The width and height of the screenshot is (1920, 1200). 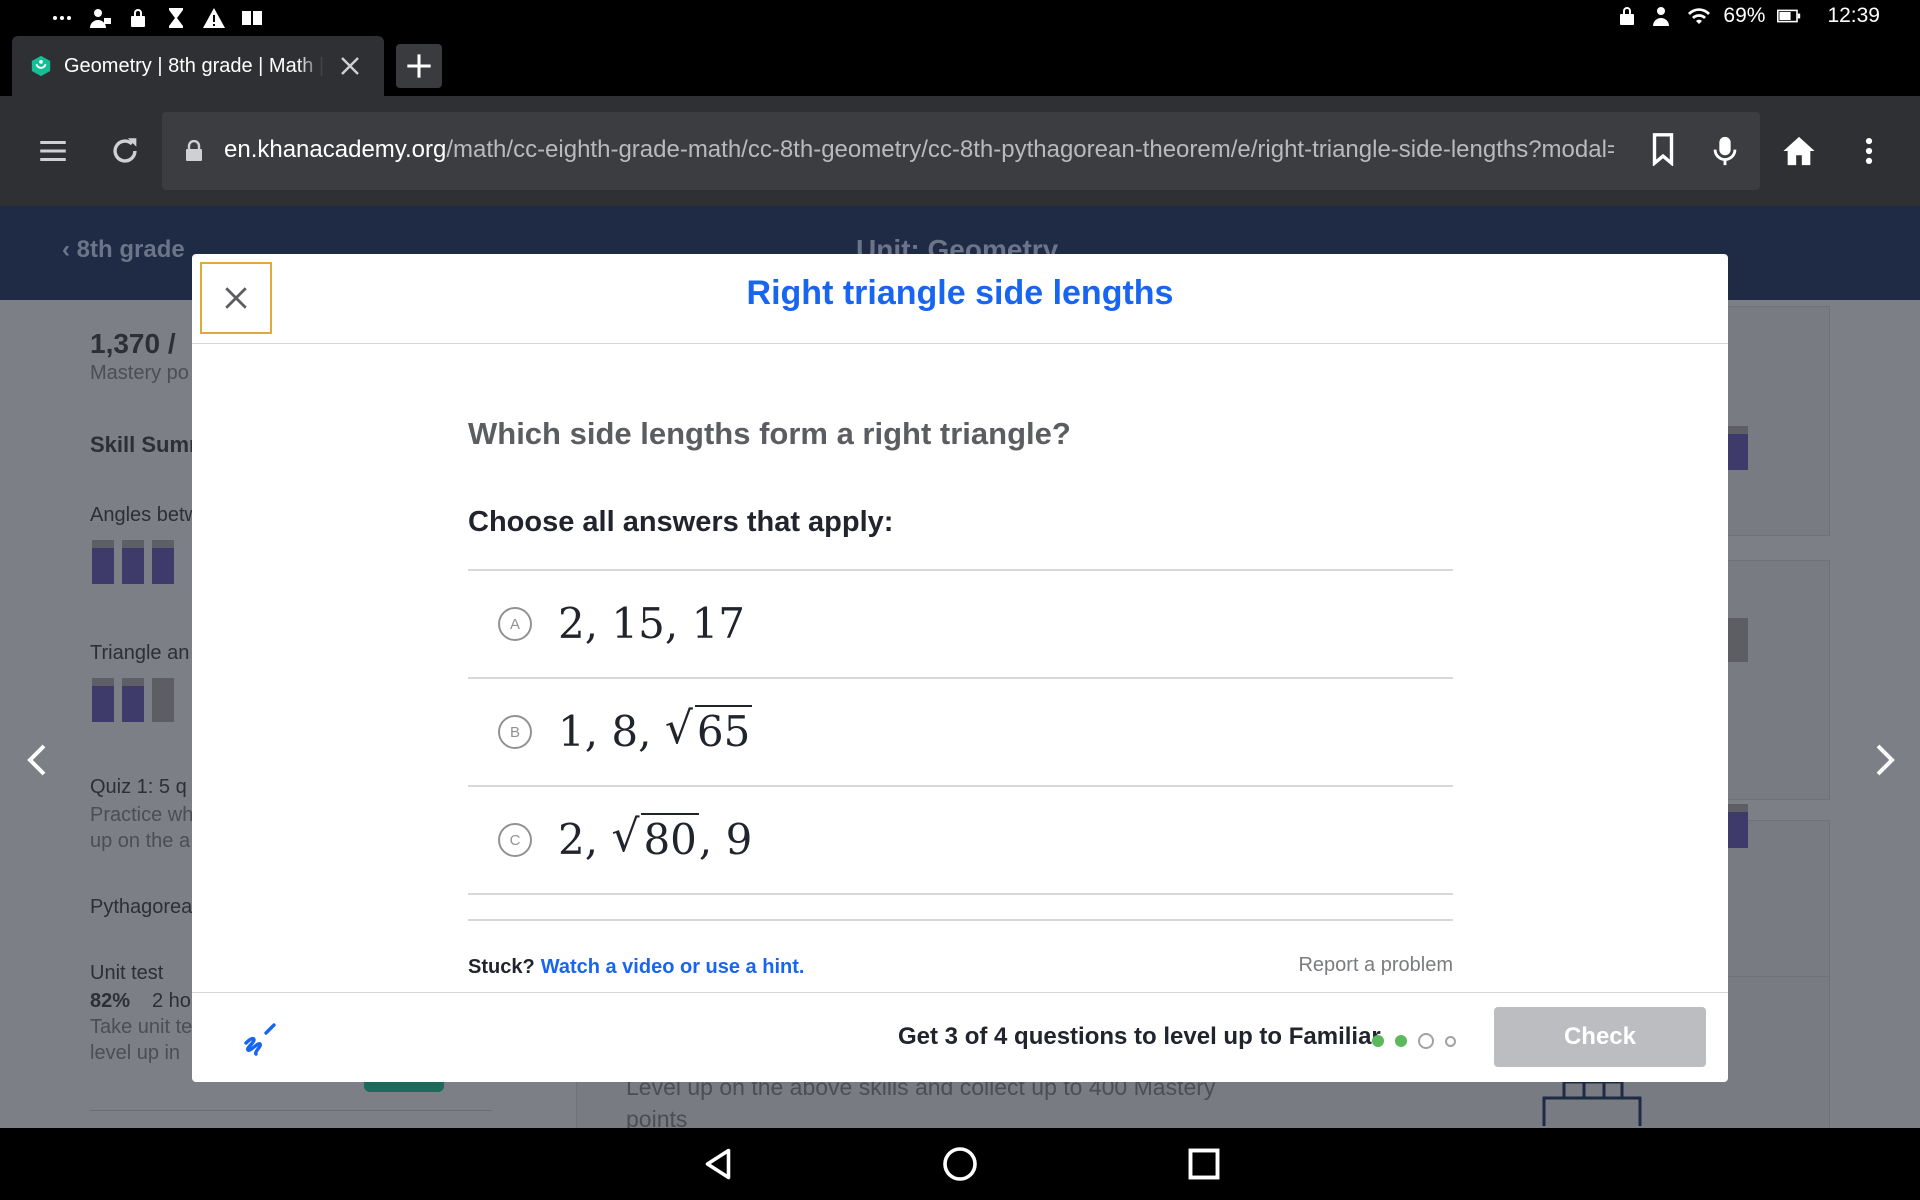 I want to click on unit-test-percent: 82%, so click(x=110, y=1001).